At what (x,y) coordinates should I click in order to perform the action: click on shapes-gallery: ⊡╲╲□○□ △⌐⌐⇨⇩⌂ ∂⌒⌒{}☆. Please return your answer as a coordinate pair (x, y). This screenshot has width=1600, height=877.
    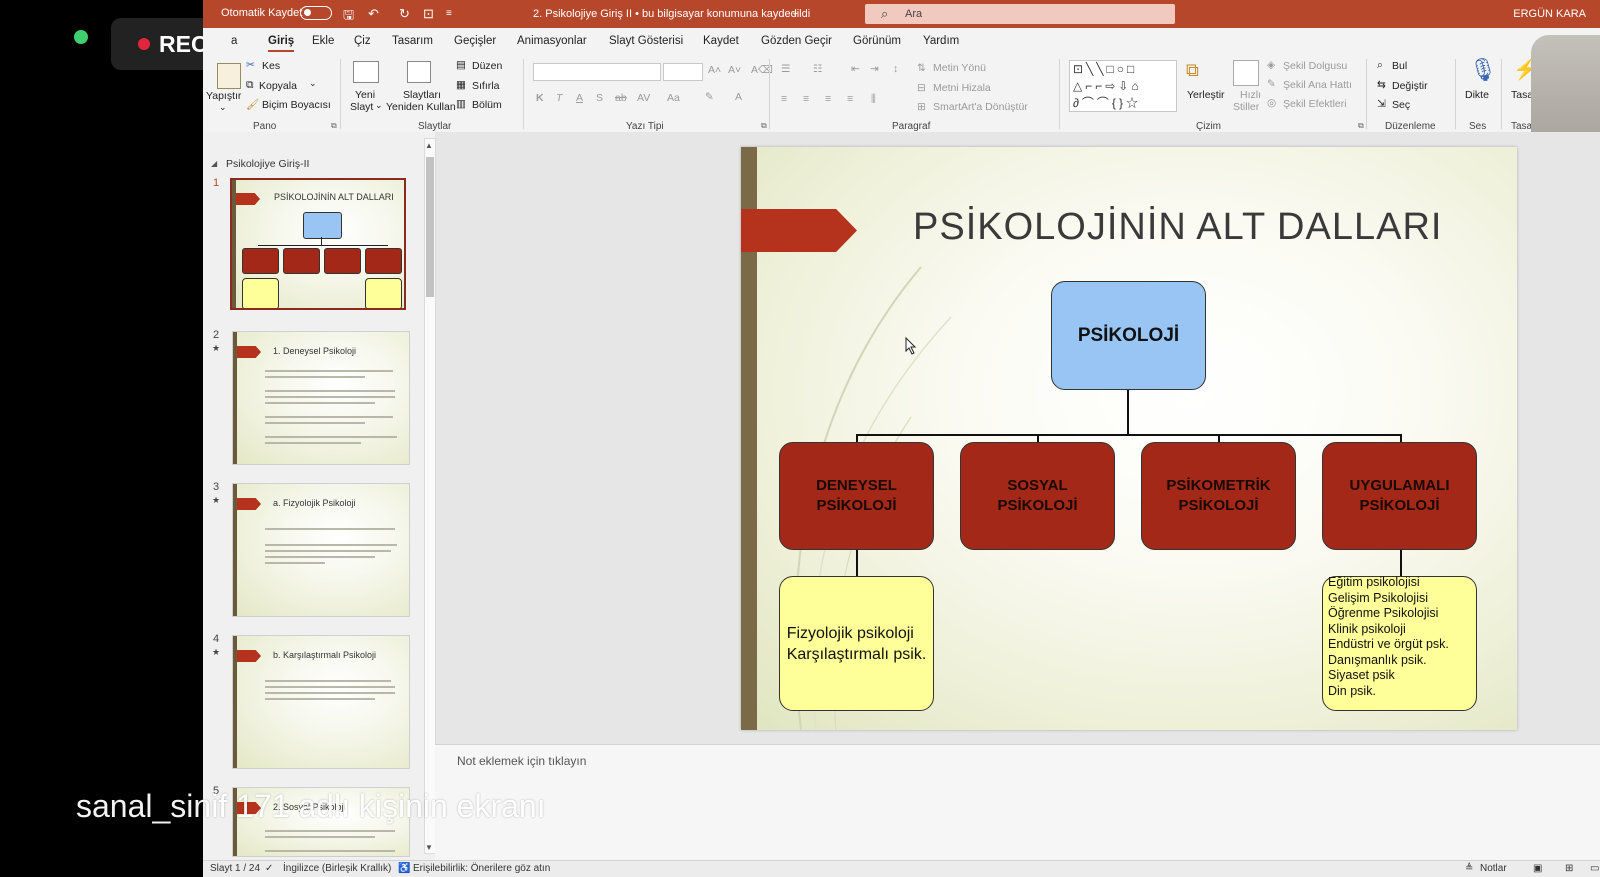
    Looking at the image, I should click on (1123, 86).